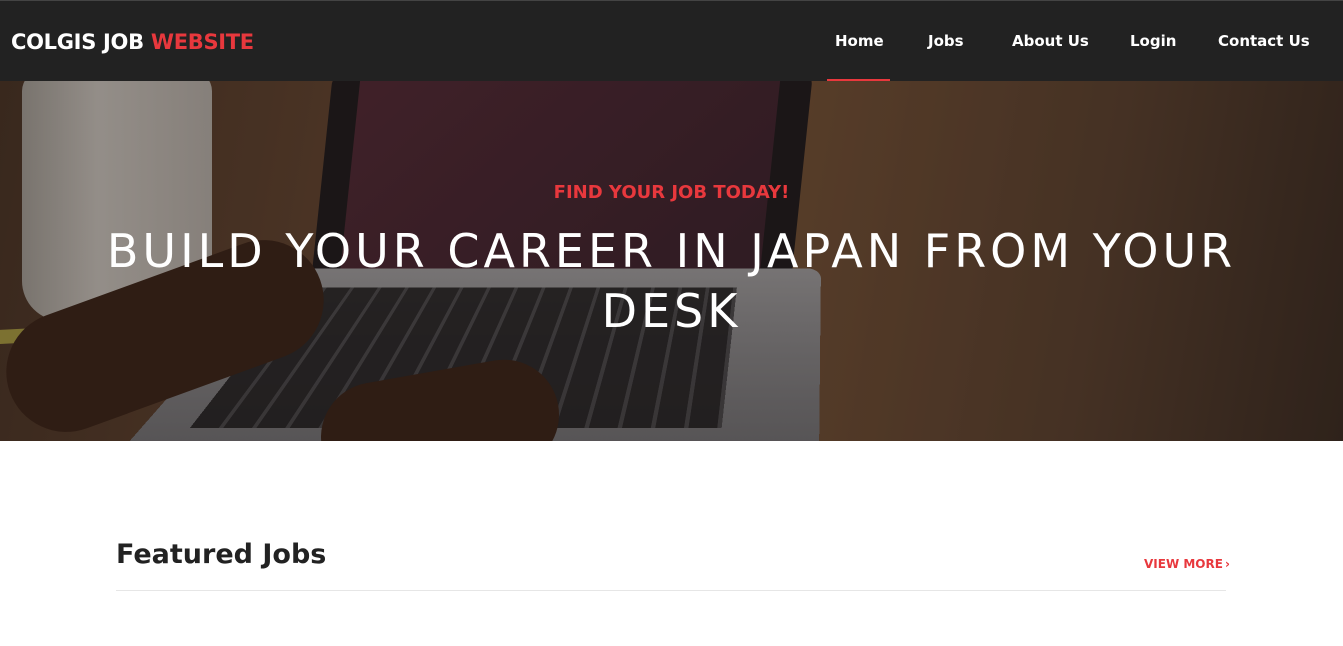 The width and height of the screenshot is (1343, 646). What do you see at coordinates (671, 192) in the screenshot?
I see `hero-tagline: FIND YOUR JOB TODAY!` at bounding box center [671, 192].